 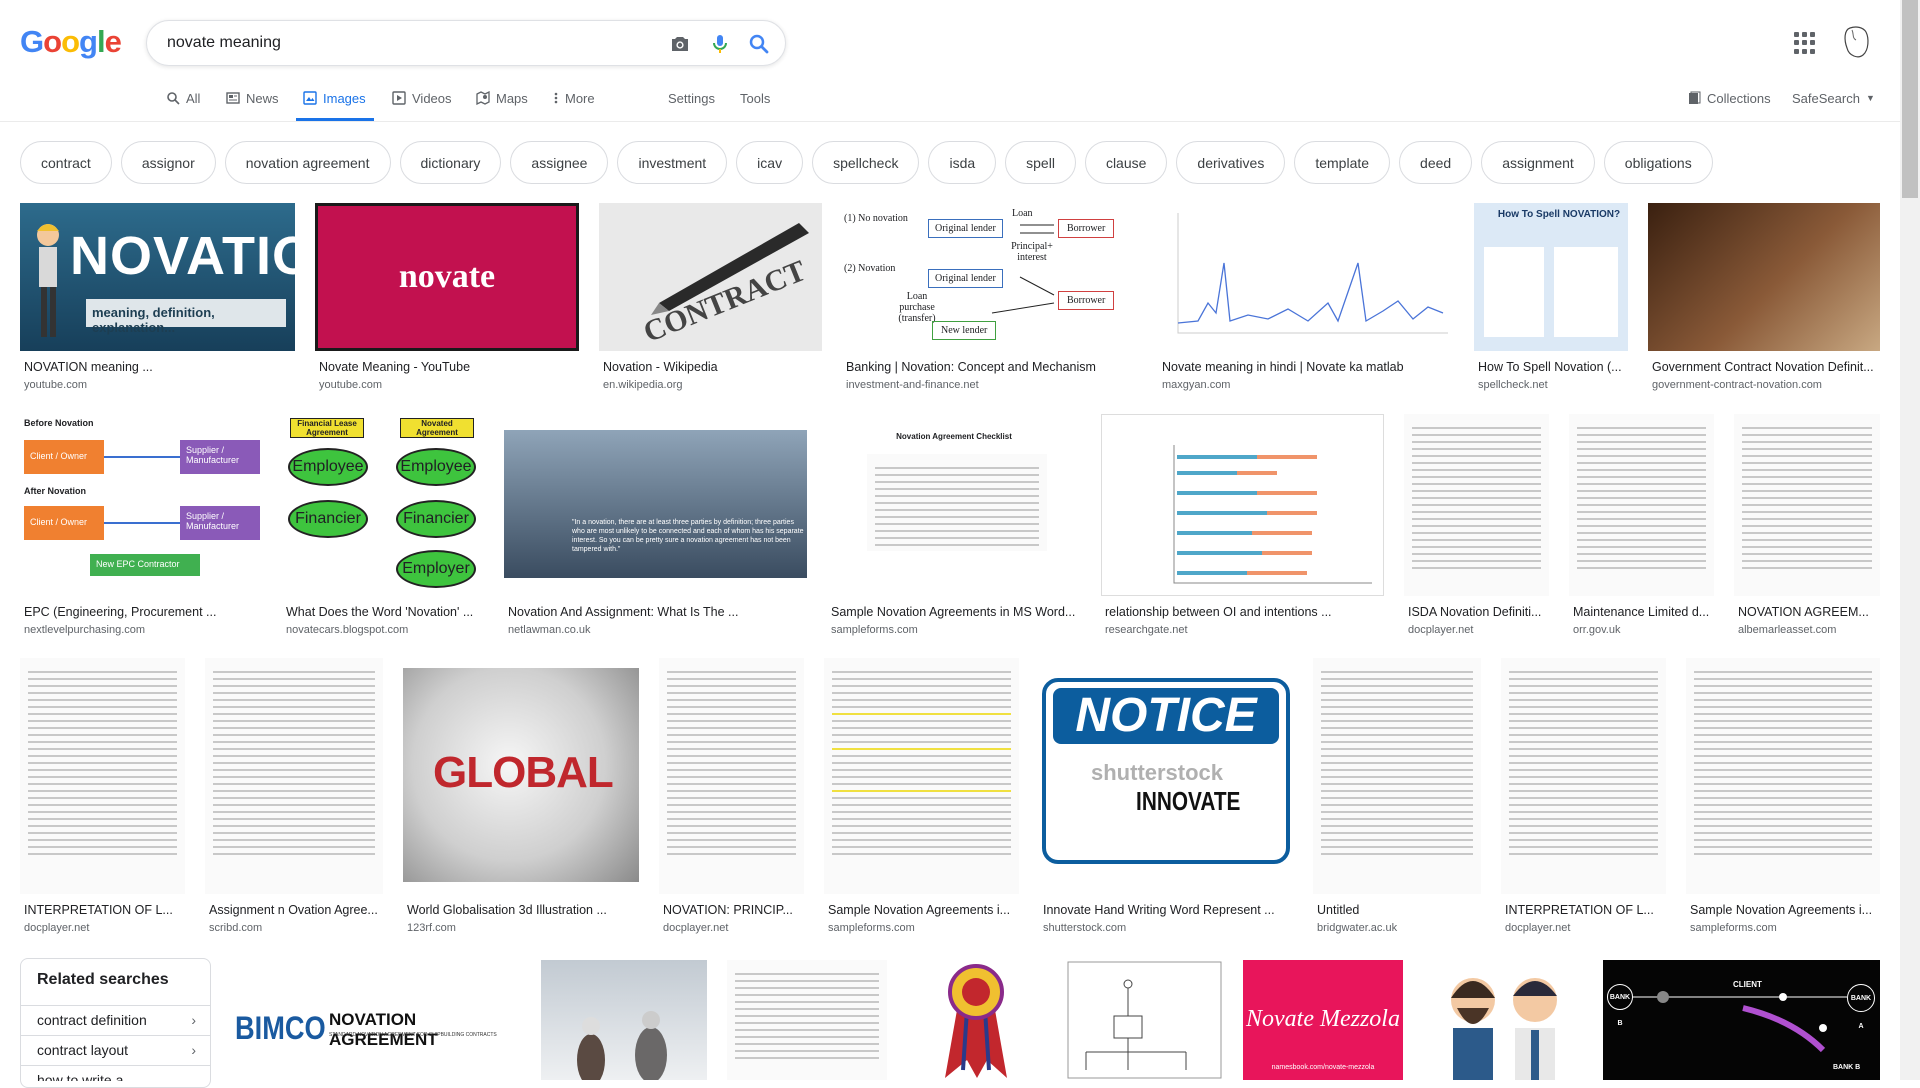 I want to click on related-search-item: how to write a, so click(x=115, y=1073).